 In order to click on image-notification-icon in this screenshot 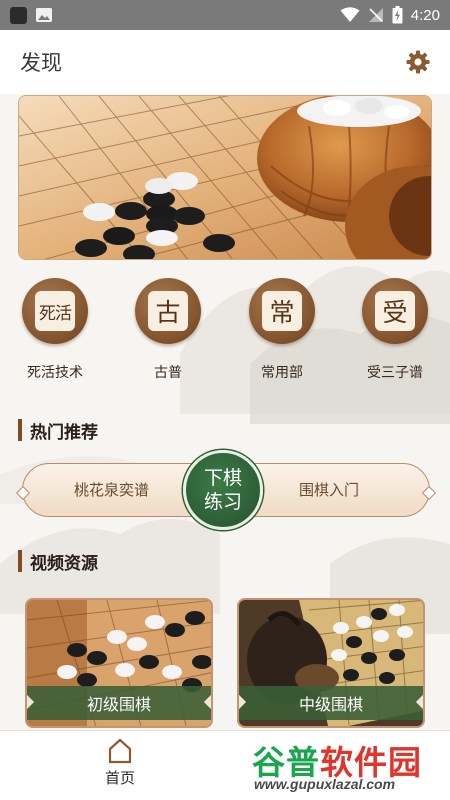, I will do `click(44, 15)`.